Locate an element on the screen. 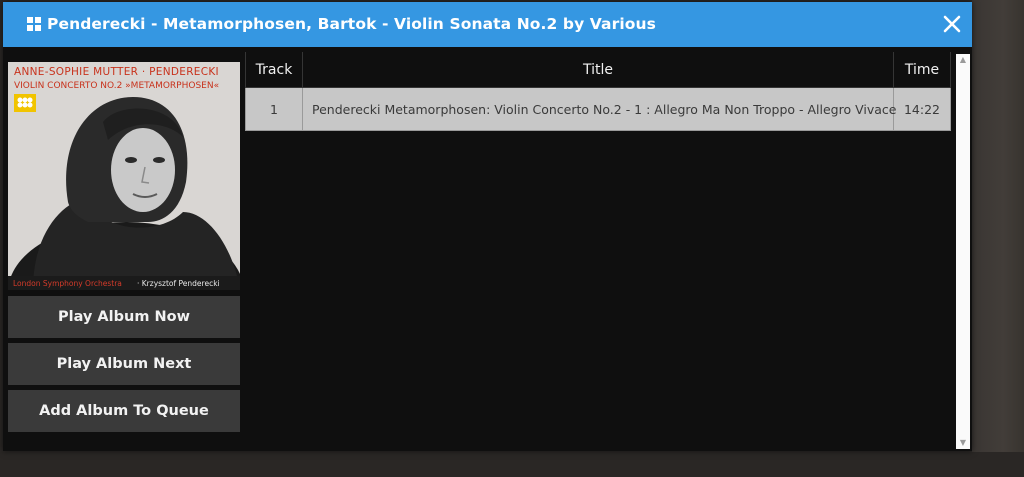 The height and width of the screenshot is (477, 1024). background-page is located at coordinates (998, 238).